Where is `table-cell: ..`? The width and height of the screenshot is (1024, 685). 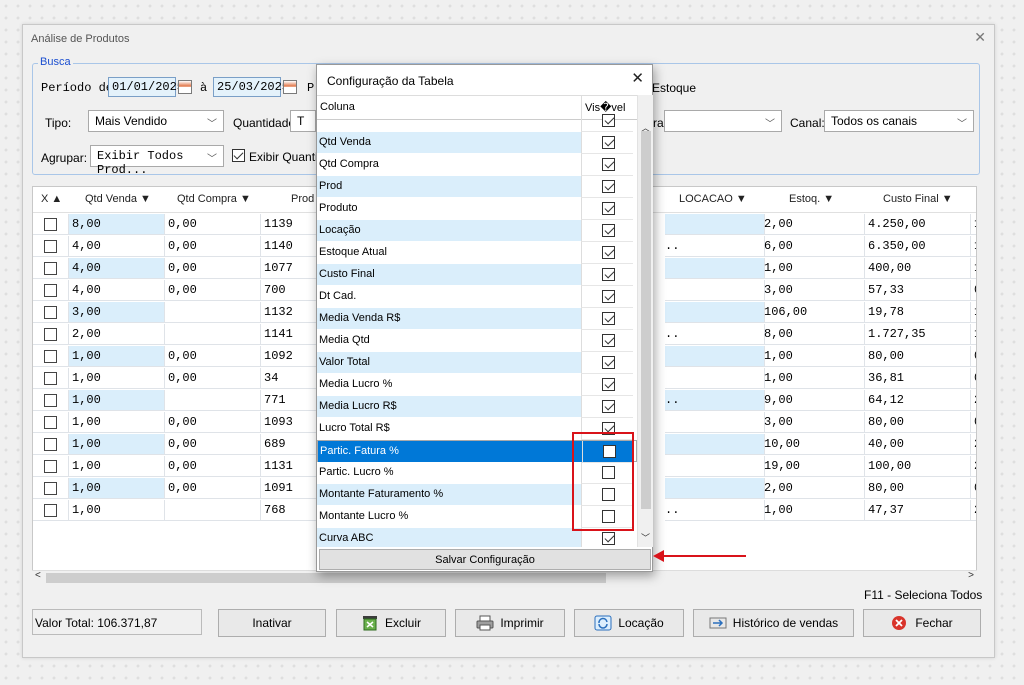
table-cell: .. is located at coordinates (715, 400).